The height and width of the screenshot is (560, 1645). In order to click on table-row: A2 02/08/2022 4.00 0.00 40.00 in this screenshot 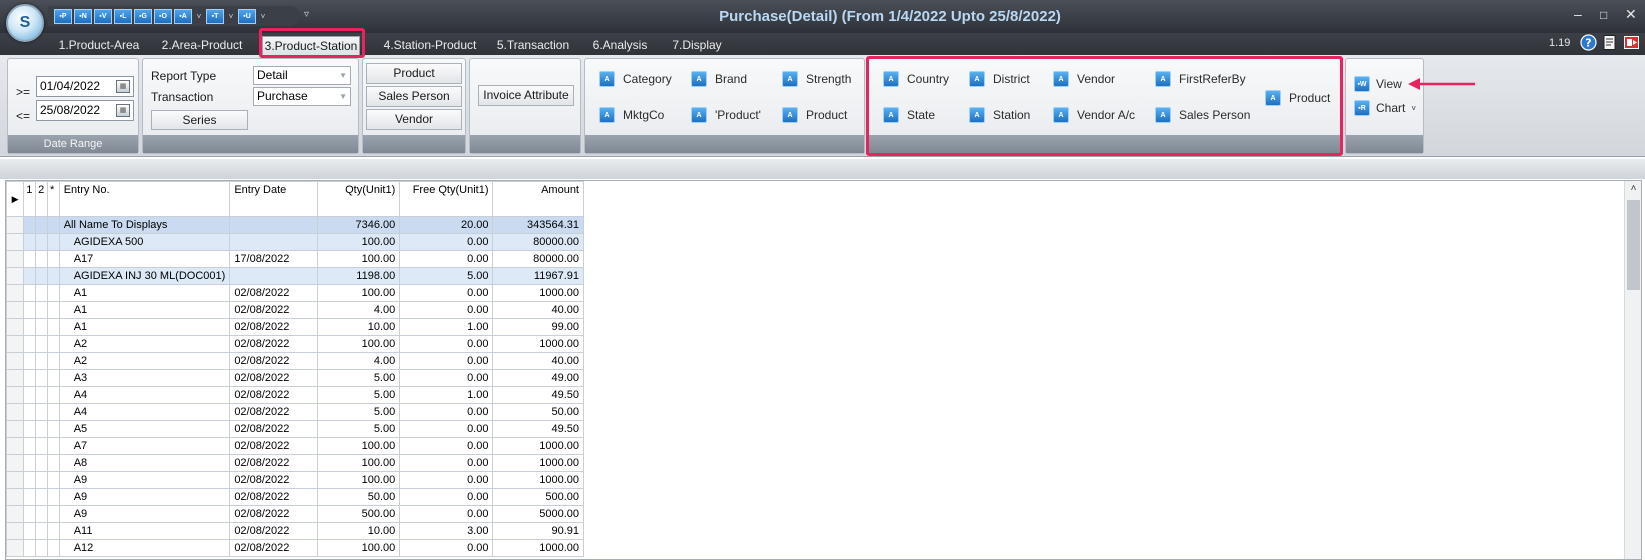, I will do `click(295, 361)`.